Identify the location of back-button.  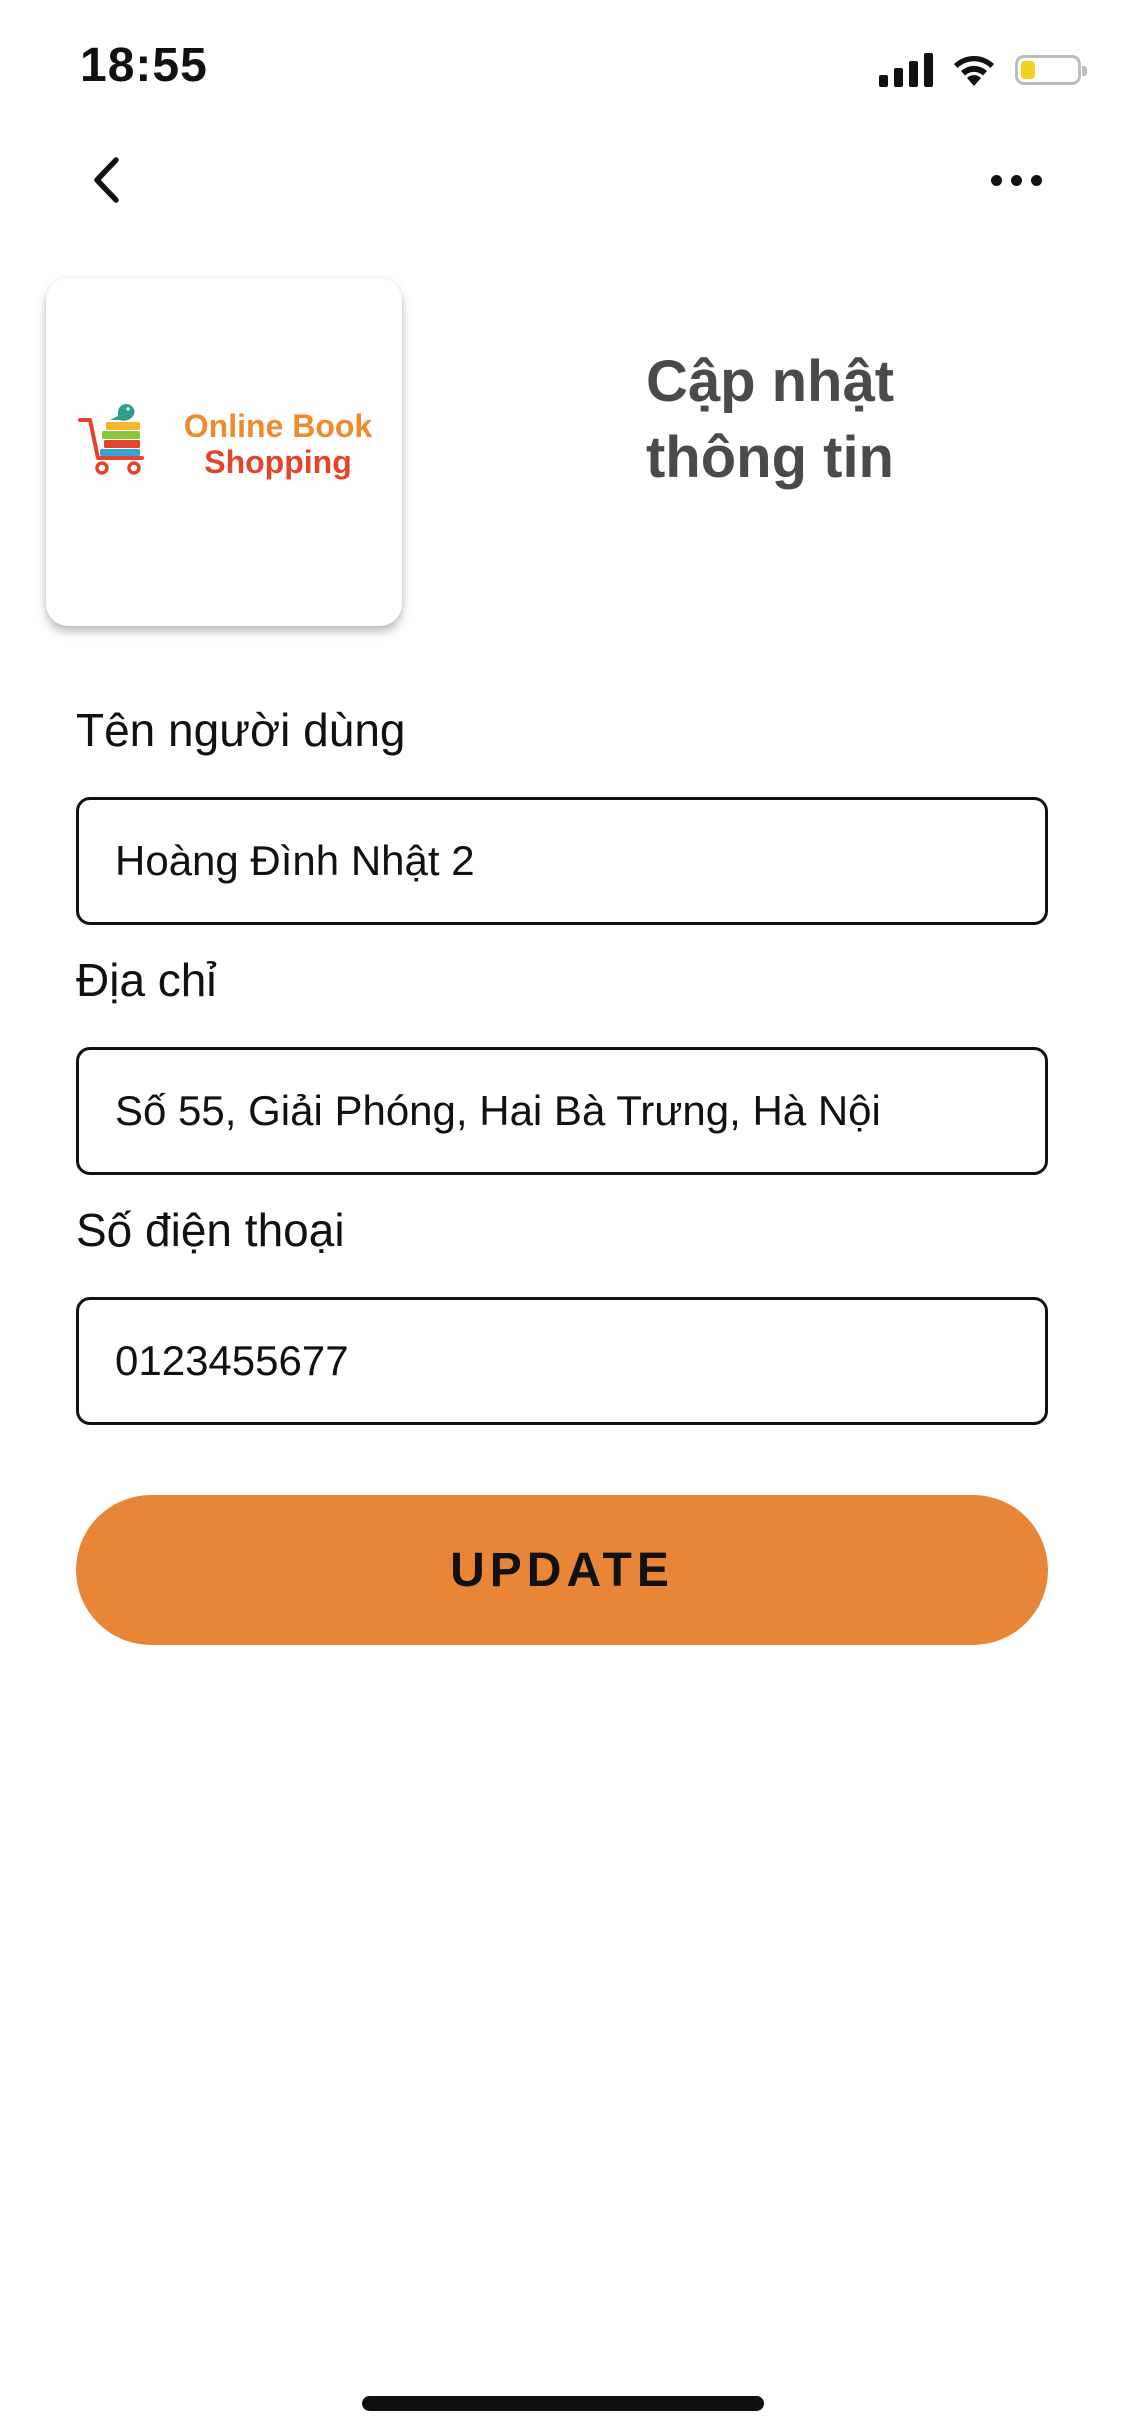
(106, 180).